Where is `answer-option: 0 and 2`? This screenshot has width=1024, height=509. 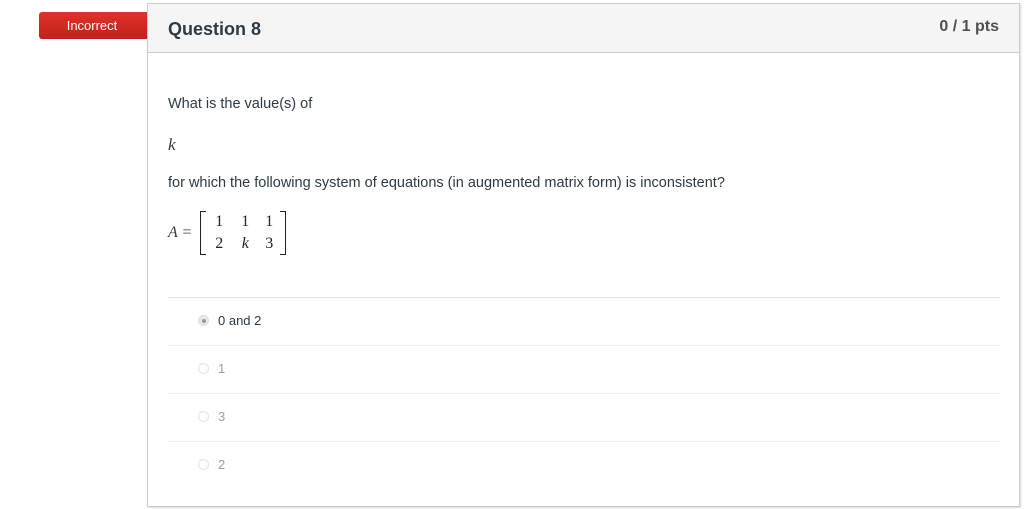 answer-option: 0 and 2 is located at coordinates (584, 322).